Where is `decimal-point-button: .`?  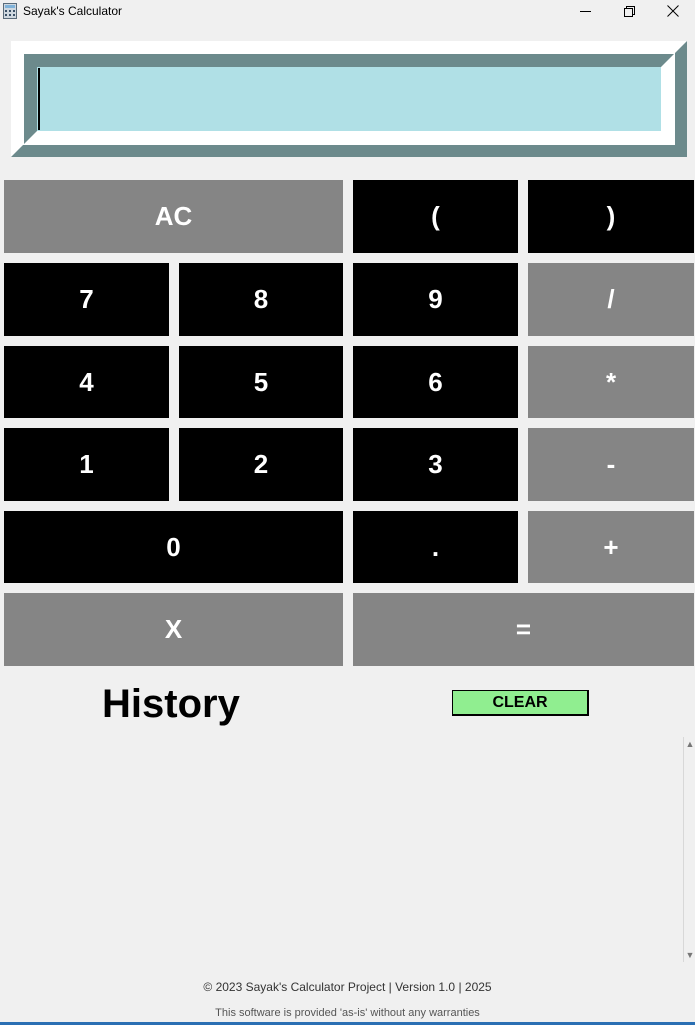 decimal-point-button: . is located at coordinates (435, 547).